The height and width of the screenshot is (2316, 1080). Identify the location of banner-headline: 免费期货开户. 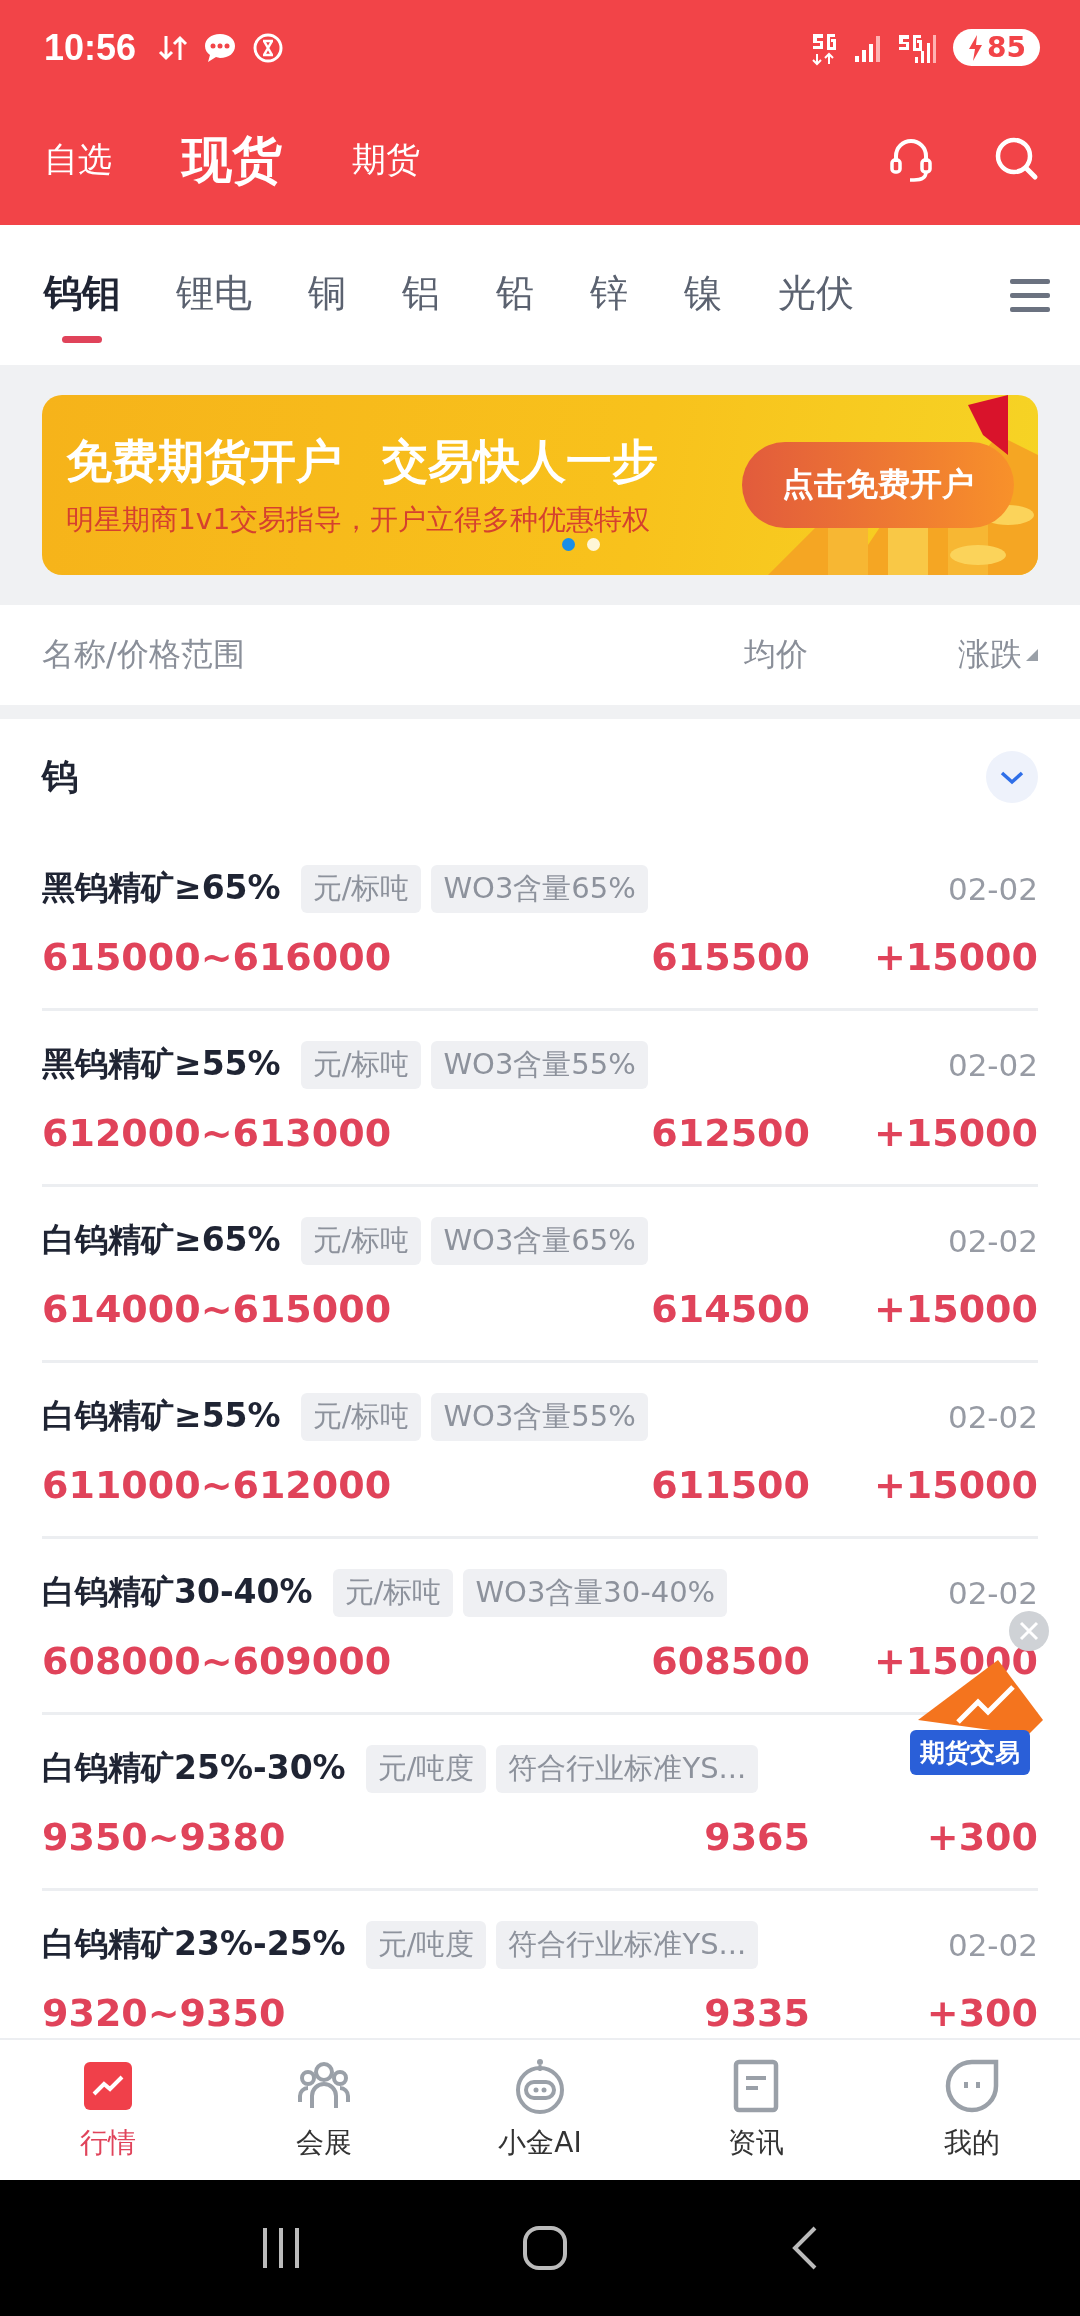
(204, 461).